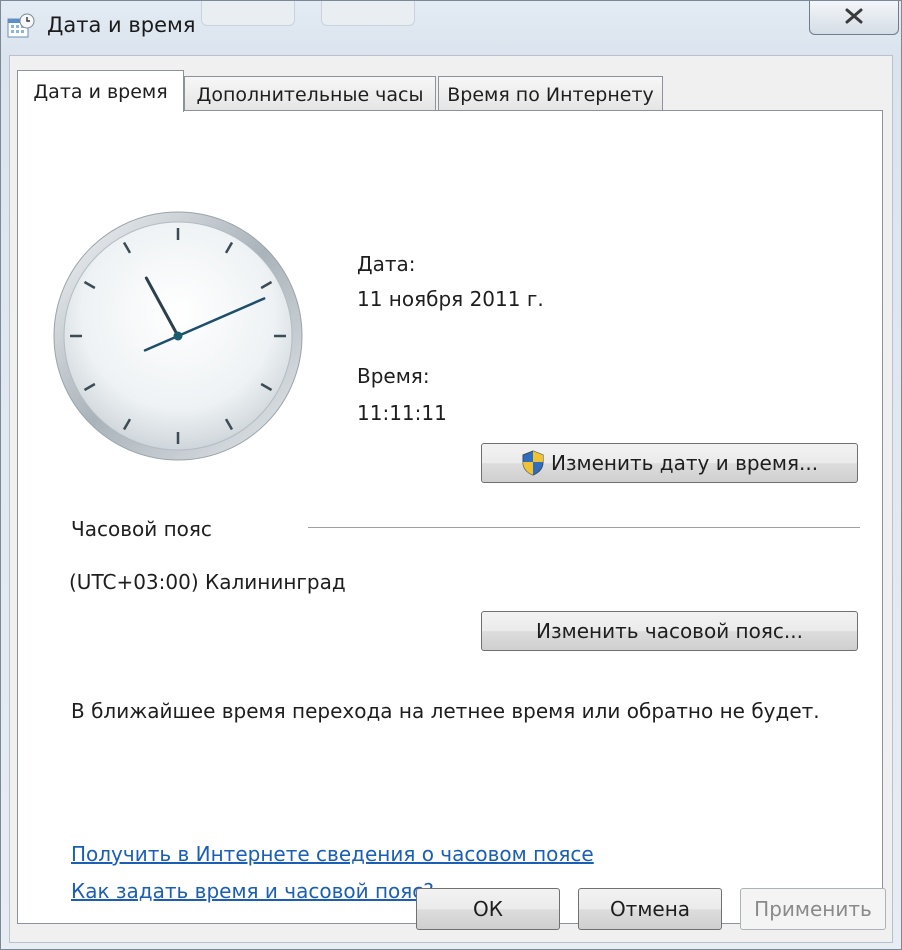 The width and height of the screenshot is (902, 950). Describe the element at coordinates (21, 27) in the screenshot. I see `calendar-clock-icon` at that location.